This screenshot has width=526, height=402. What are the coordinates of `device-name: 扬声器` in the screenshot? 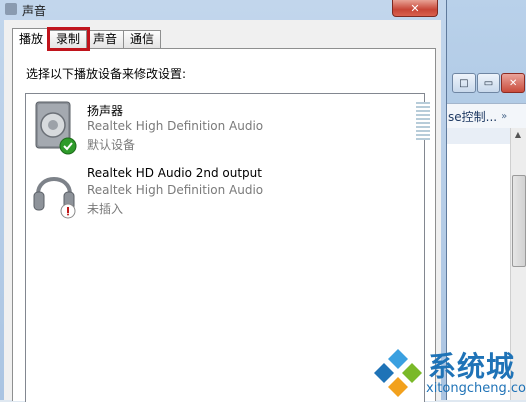 It's located at (105, 111).